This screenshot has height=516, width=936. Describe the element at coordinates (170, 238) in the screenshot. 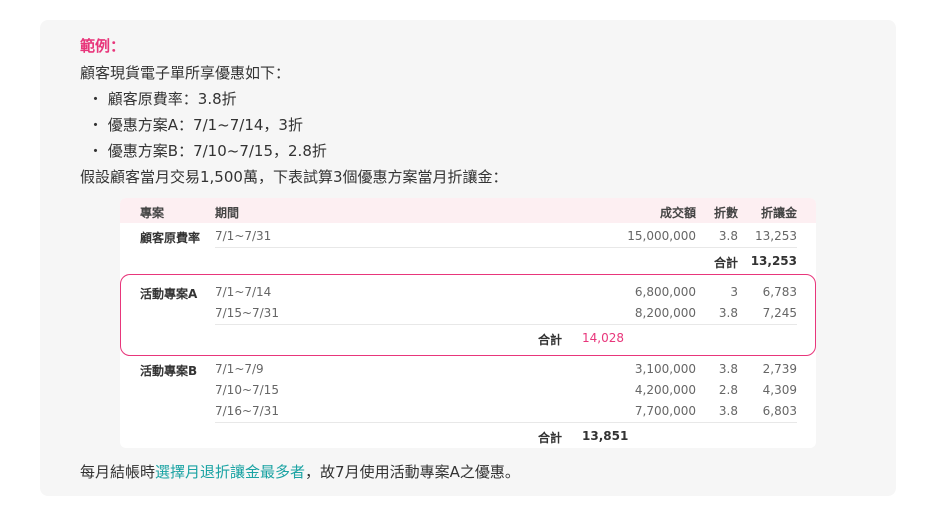

I see `plan-name: 顧客原費率` at that location.